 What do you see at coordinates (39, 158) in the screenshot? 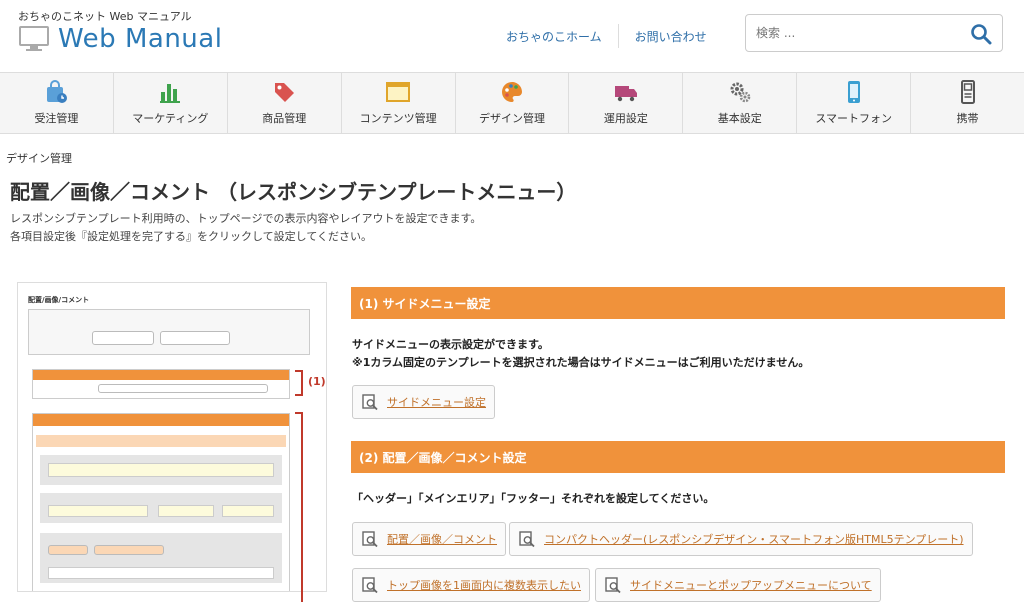
I see `breadcrumb: デザイン管理` at bounding box center [39, 158].